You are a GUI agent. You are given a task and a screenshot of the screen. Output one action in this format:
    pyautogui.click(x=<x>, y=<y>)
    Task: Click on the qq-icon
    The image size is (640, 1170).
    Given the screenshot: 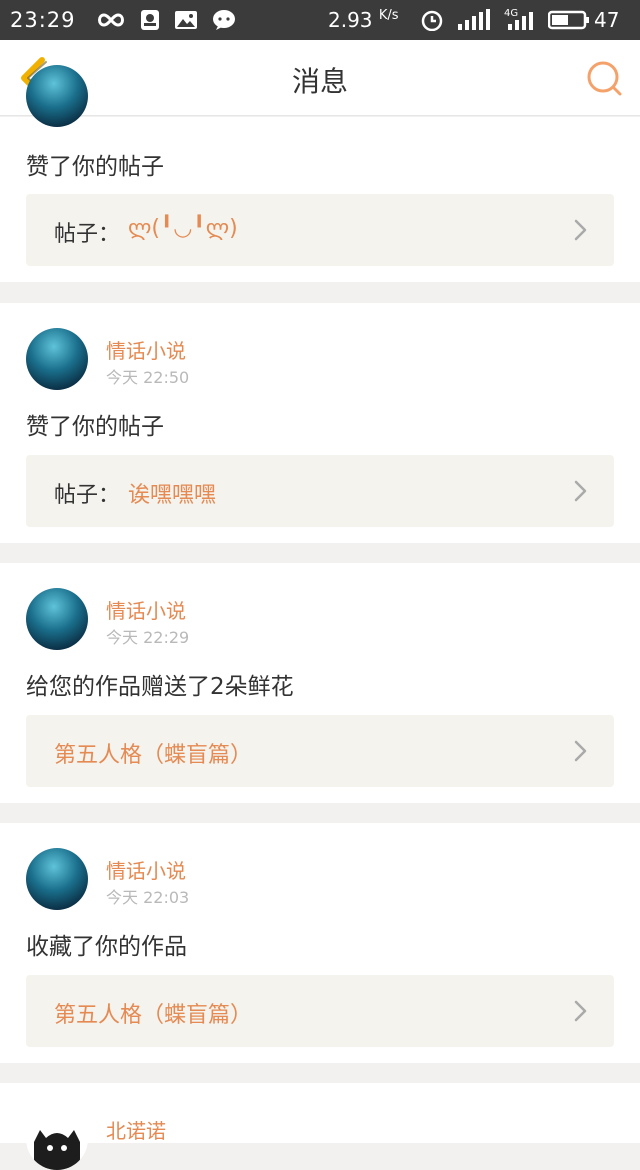 What is the action you would take?
    pyautogui.click(x=150, y=20)
    